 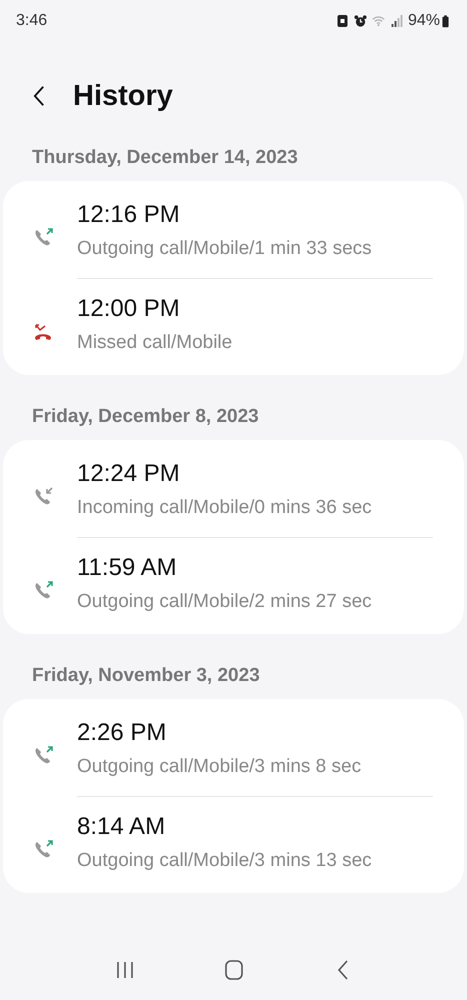 I want to click on wifi-icon, so click(x=378, y=21).